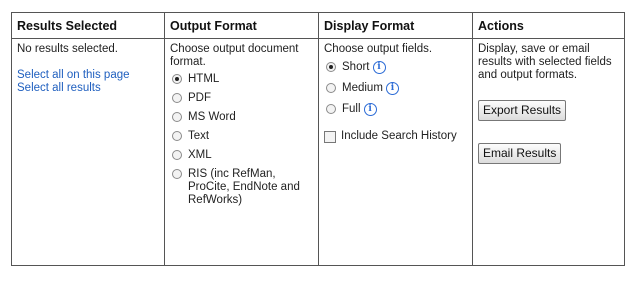 Image resolution: width=640 pixels, height=281 pixels. Describe the element at coordinates (395, 109) in the screenshot. I see `display-option-full: Full i` at that location.